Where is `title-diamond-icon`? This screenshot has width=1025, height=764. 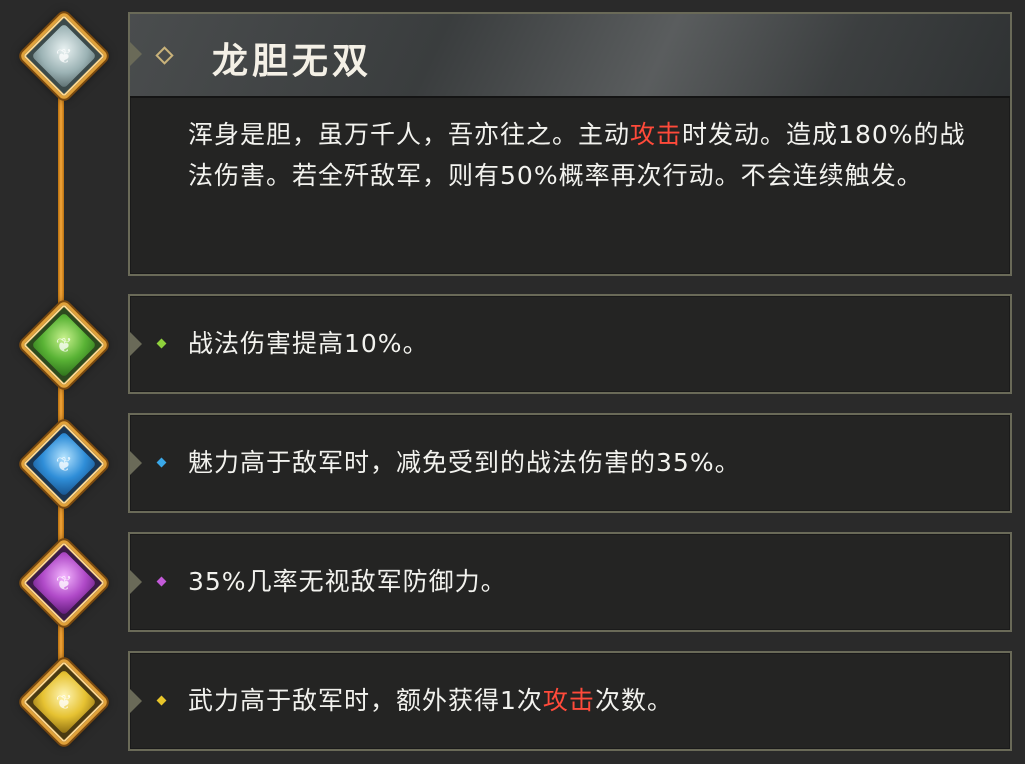 title-diamond-icon is located at coordinates (164, 55).